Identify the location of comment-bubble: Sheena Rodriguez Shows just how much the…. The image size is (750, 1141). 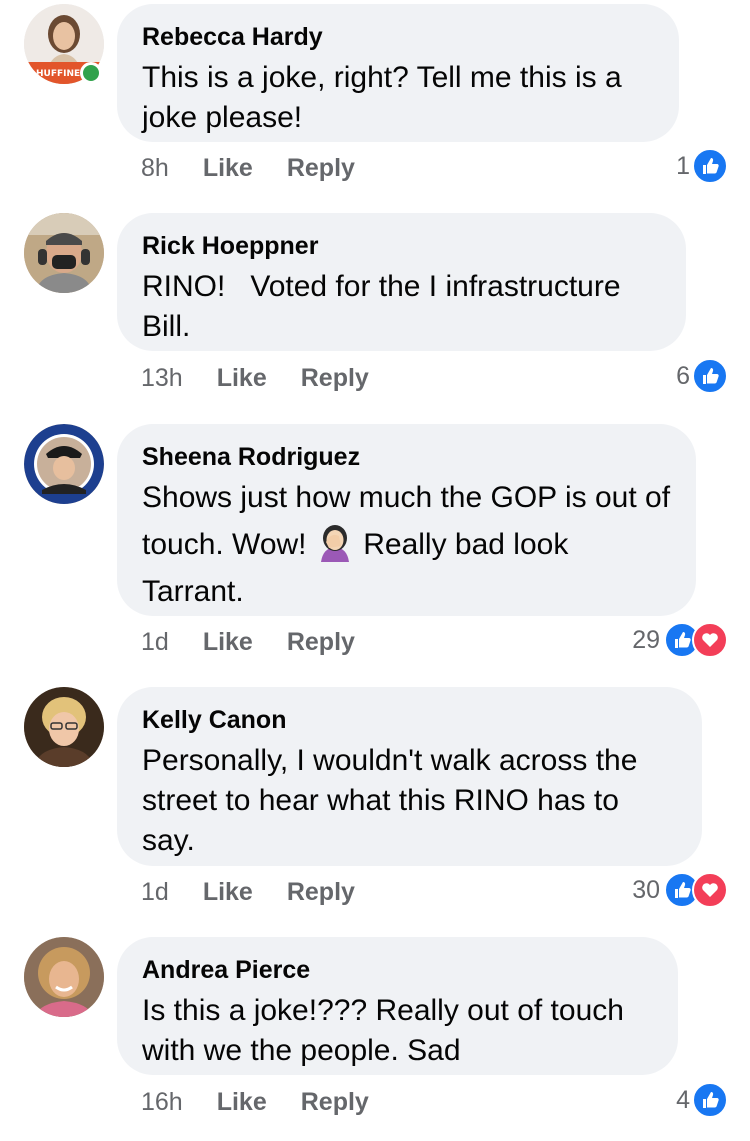
(406, 520).